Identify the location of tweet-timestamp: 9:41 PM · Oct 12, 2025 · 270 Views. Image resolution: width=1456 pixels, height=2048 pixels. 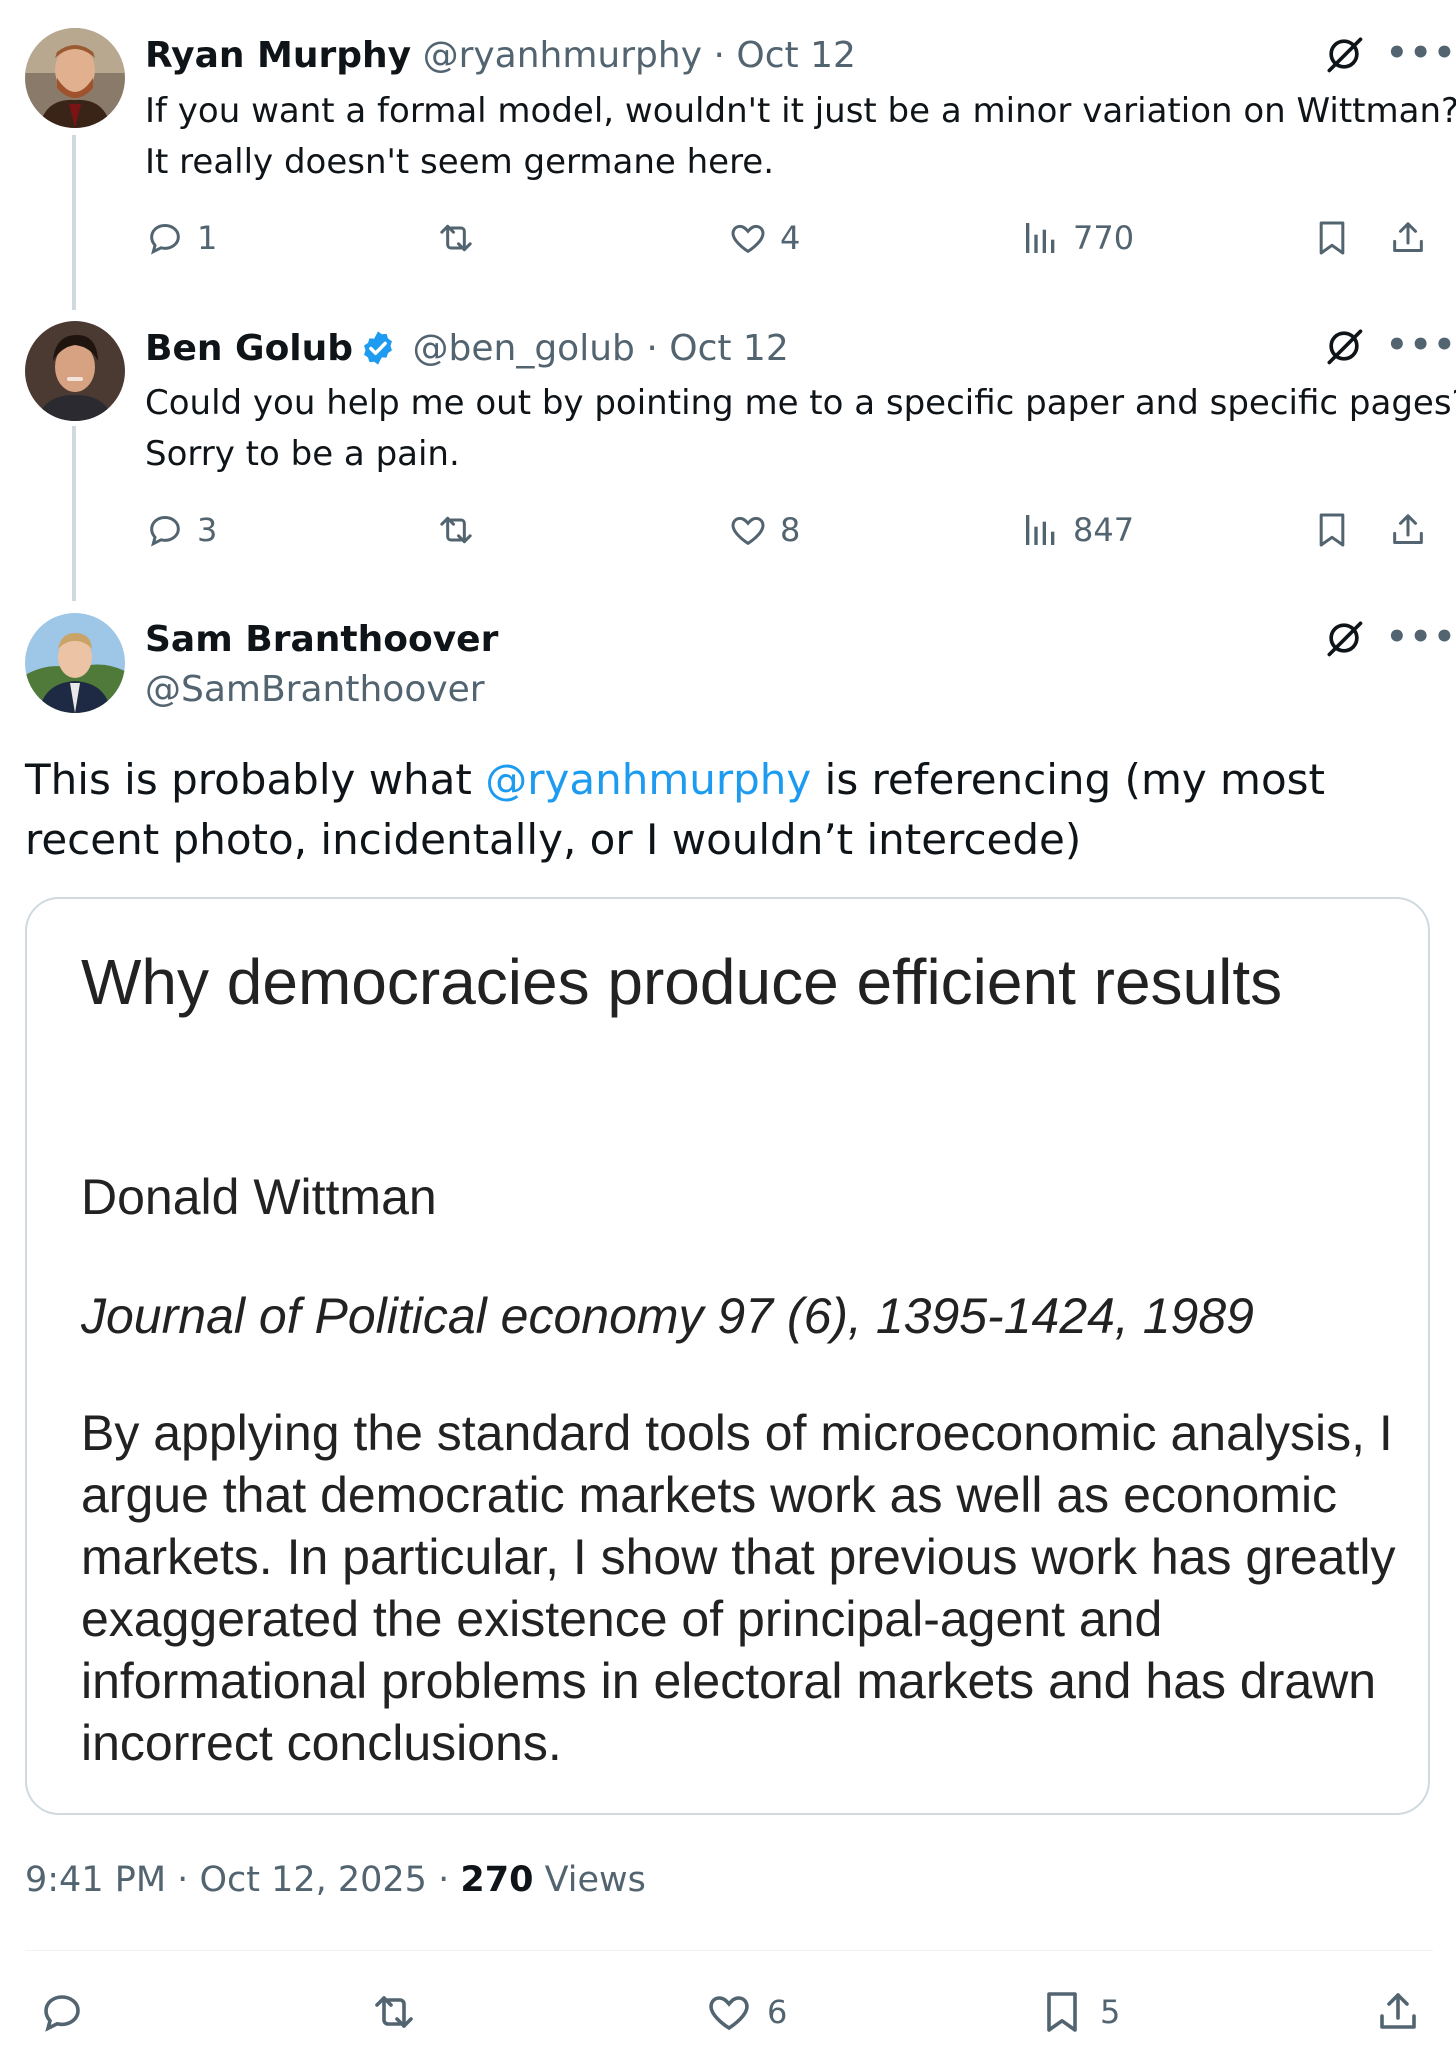
(335, 1880).